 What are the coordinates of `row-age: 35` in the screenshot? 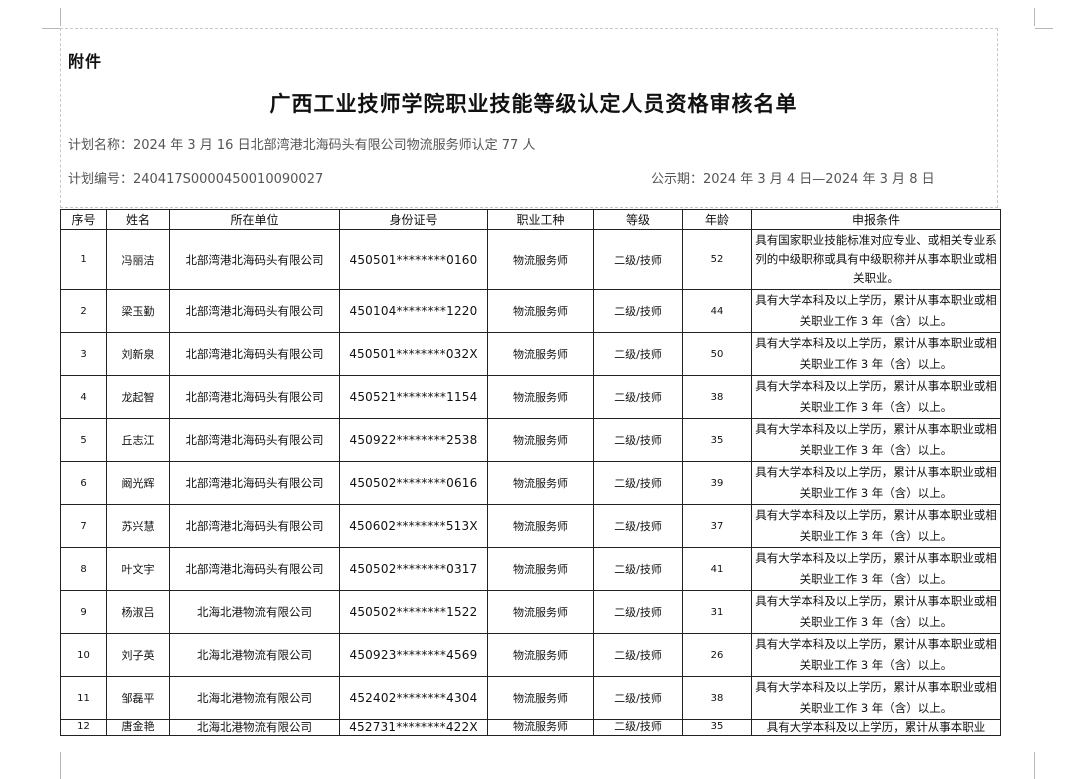 It's located at (717, 440).